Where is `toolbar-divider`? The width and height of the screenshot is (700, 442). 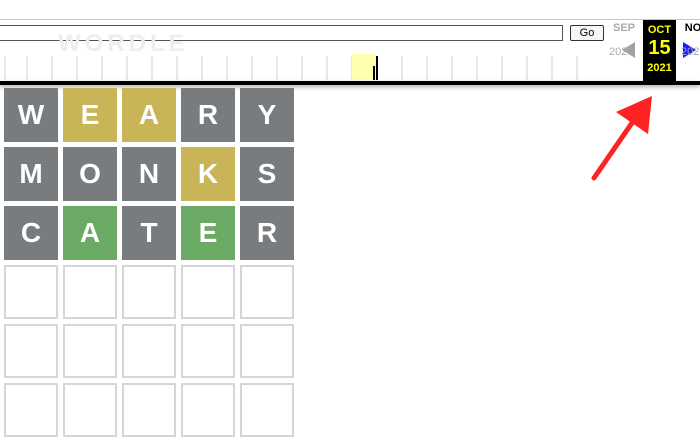 toolbar-divider is located at coordinates (350, 19).